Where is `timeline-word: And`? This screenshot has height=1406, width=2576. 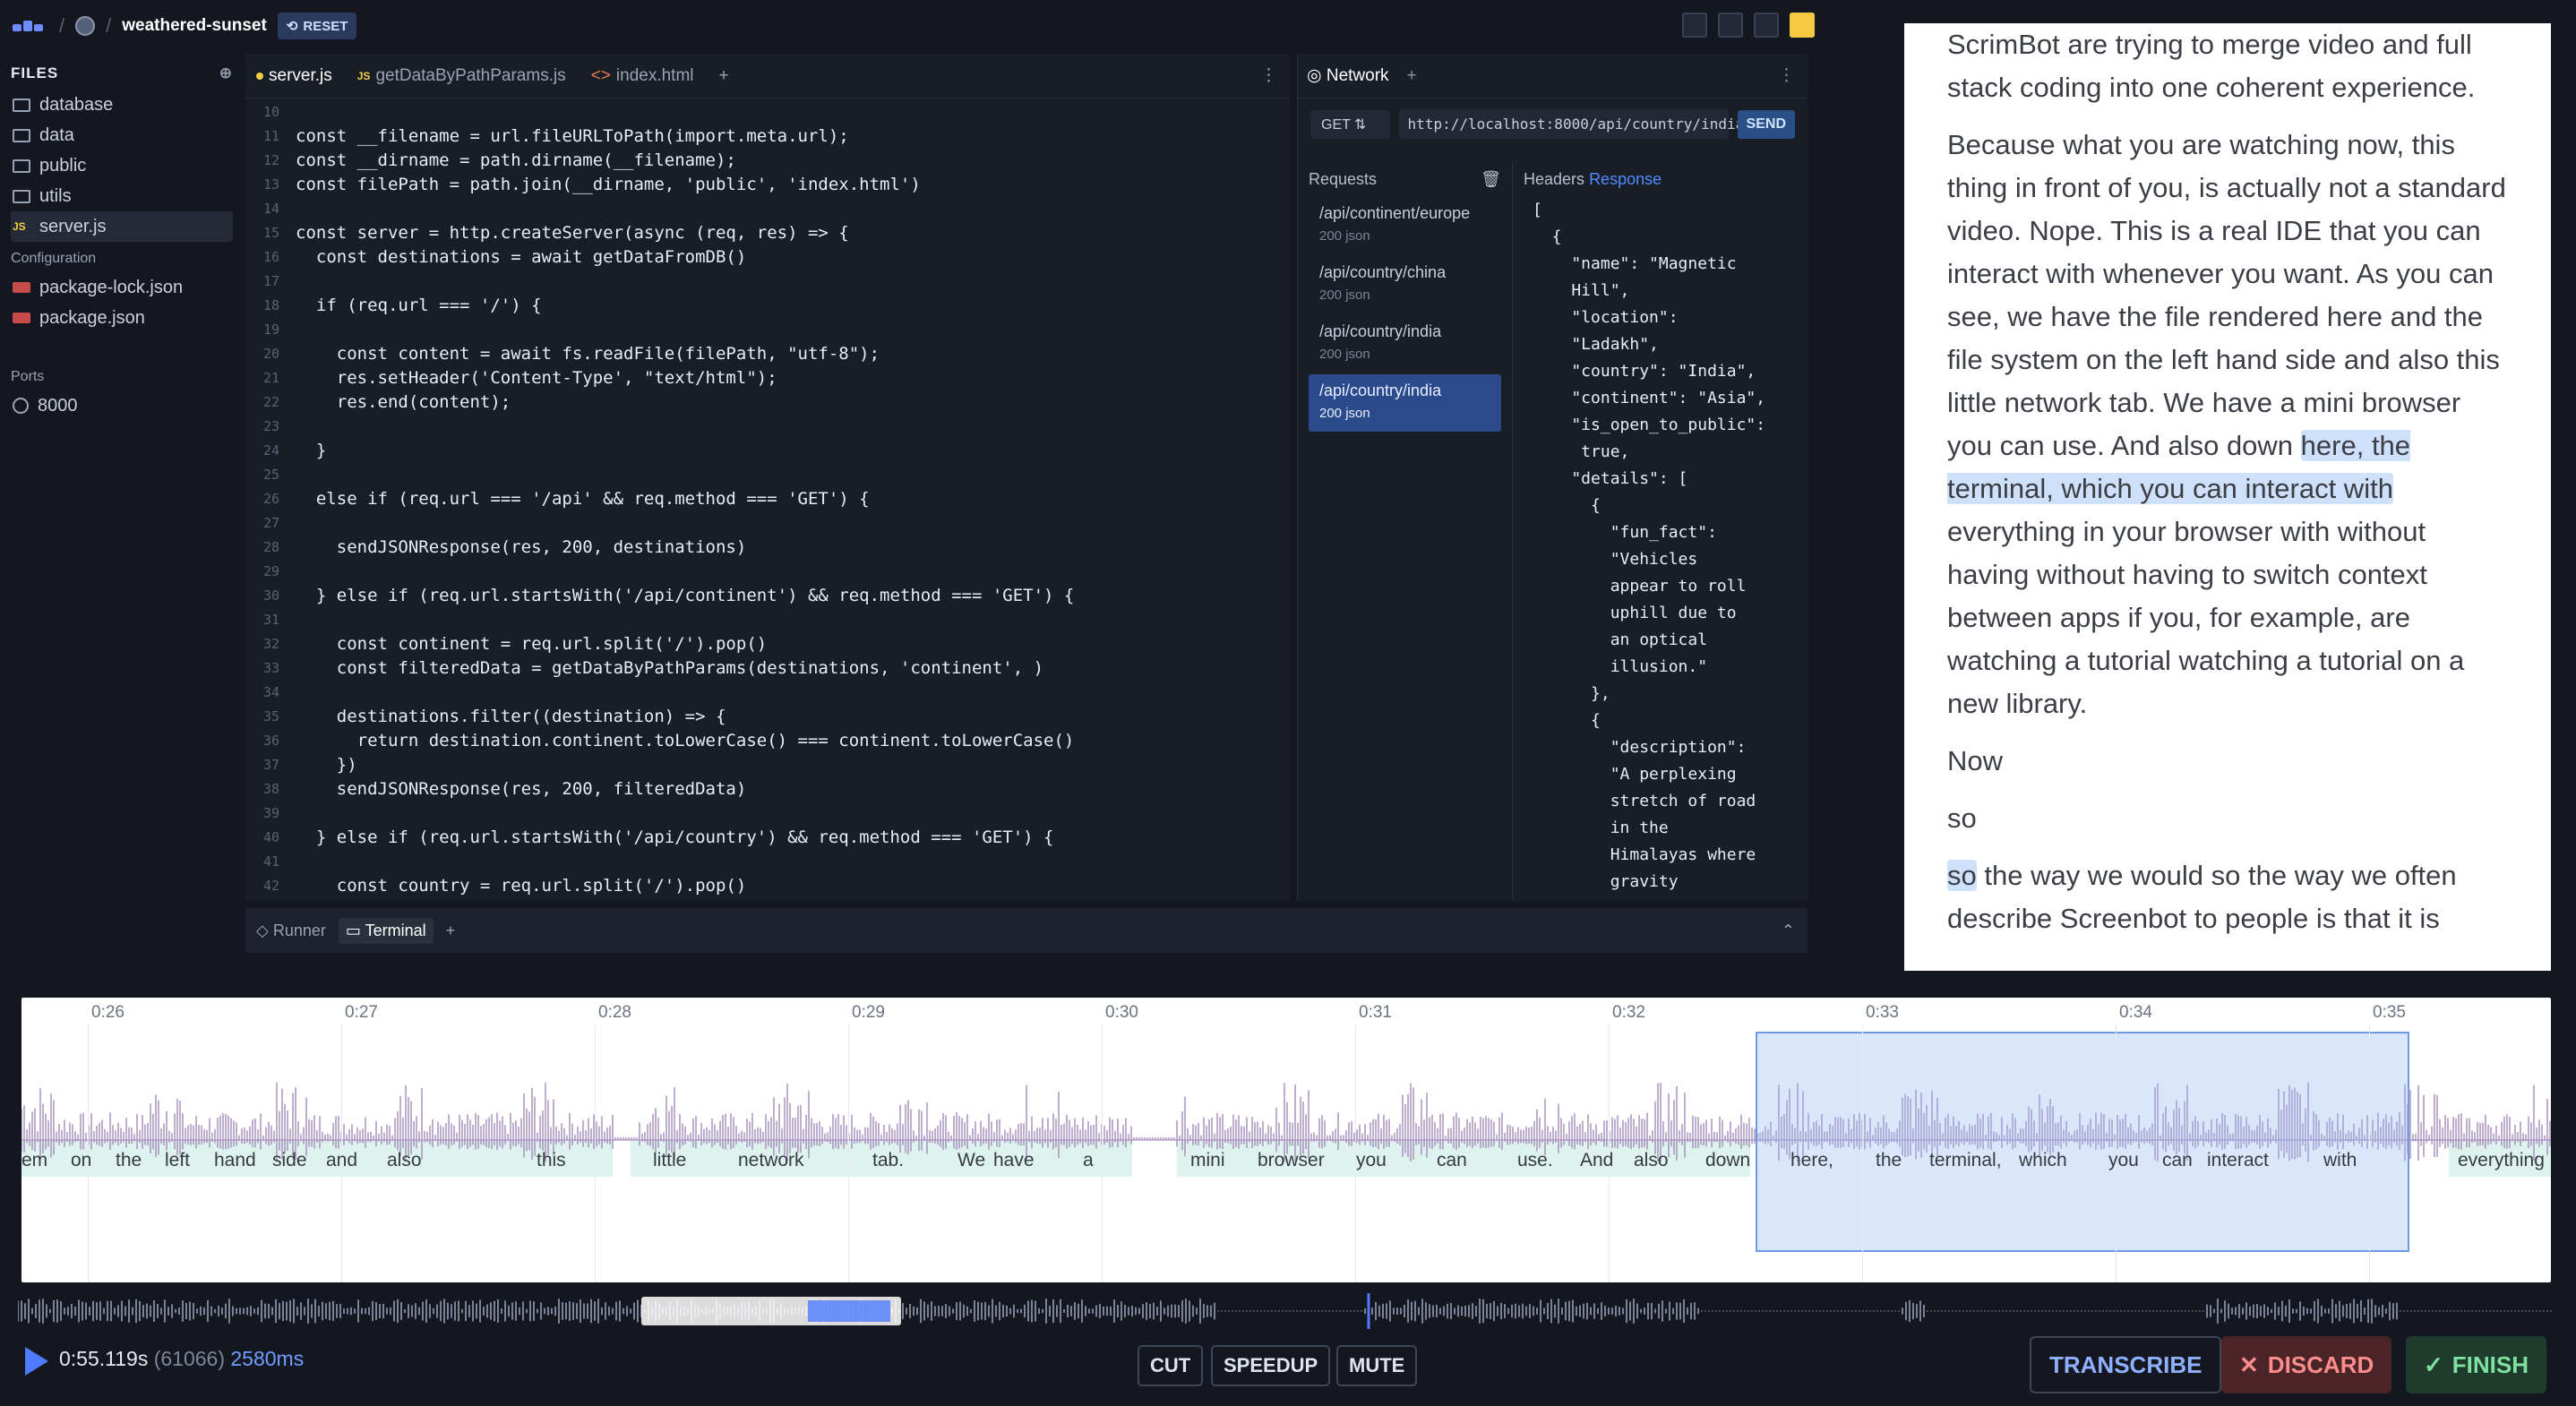 timeline-word: And is located at coordinates (1596, 1160).